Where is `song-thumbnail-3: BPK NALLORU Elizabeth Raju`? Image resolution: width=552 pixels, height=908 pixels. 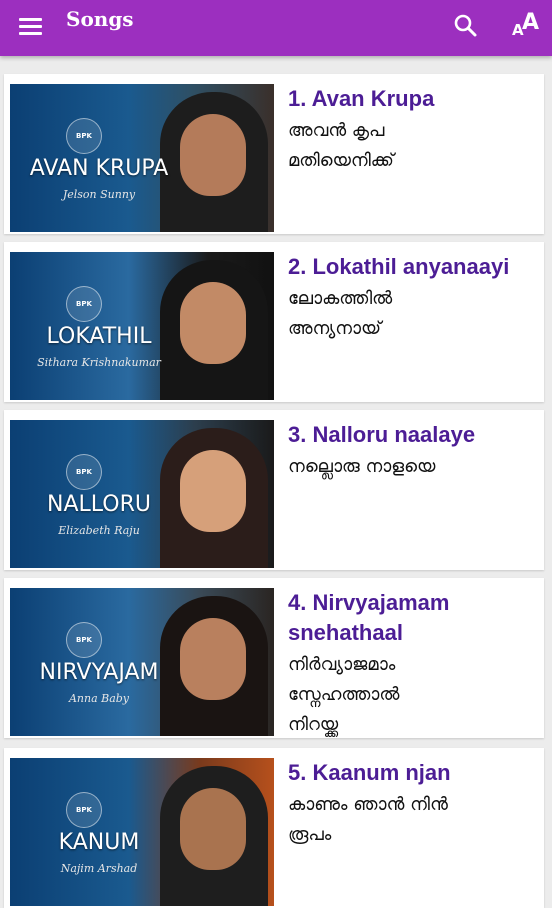
song-thumbnail-3: BPK NALLORU Elizabeth Raju is located at coordinates (142, 494).